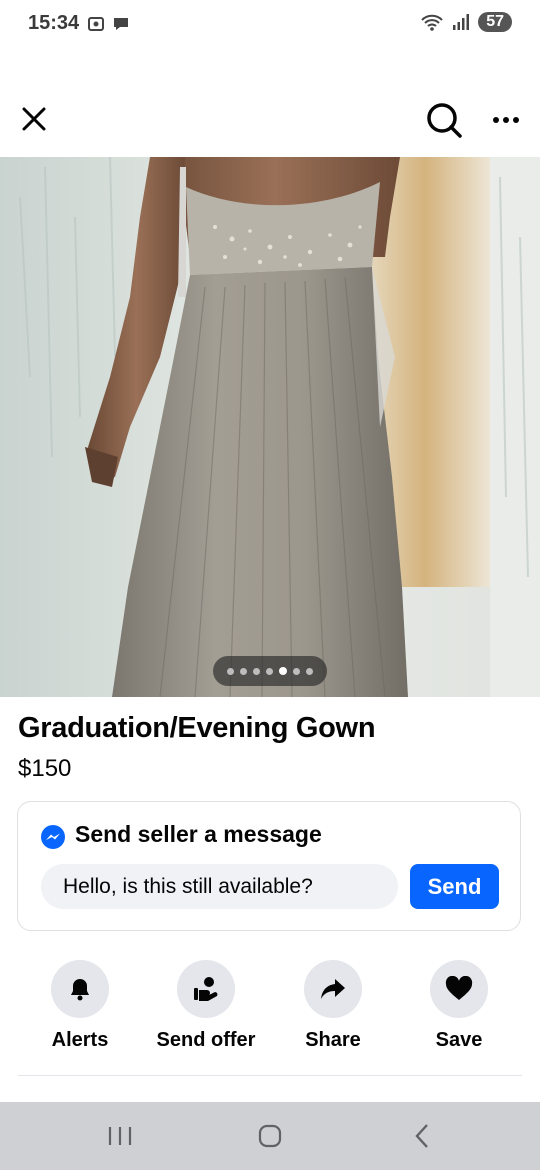 This screenshot has width=540, height=1170. I want to click on close-button, so click(34, 119).